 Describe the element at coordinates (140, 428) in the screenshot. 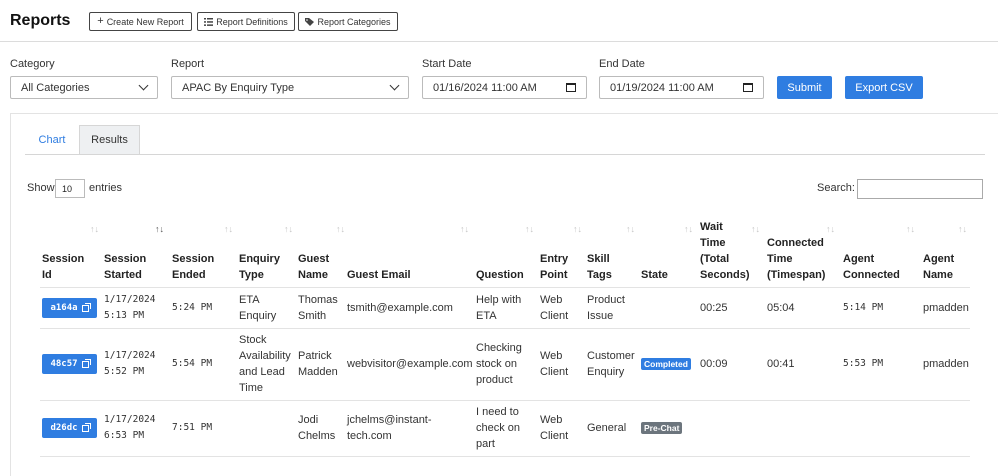

I see `cell-session-started: 1/17/2024 6:53 PM` at that location.